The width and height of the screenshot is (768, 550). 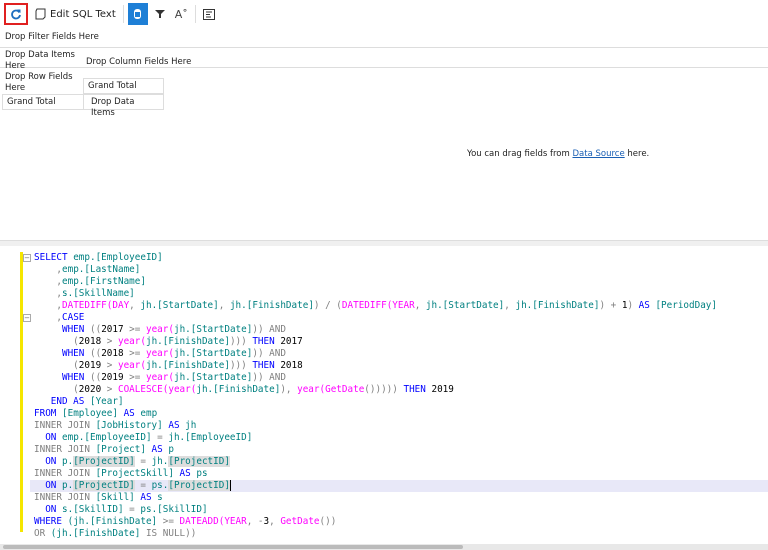 What do you see at coordinates (54, 257) in the screenshot?
I see `code-token: SELECT` at bounding box center [54, 257].